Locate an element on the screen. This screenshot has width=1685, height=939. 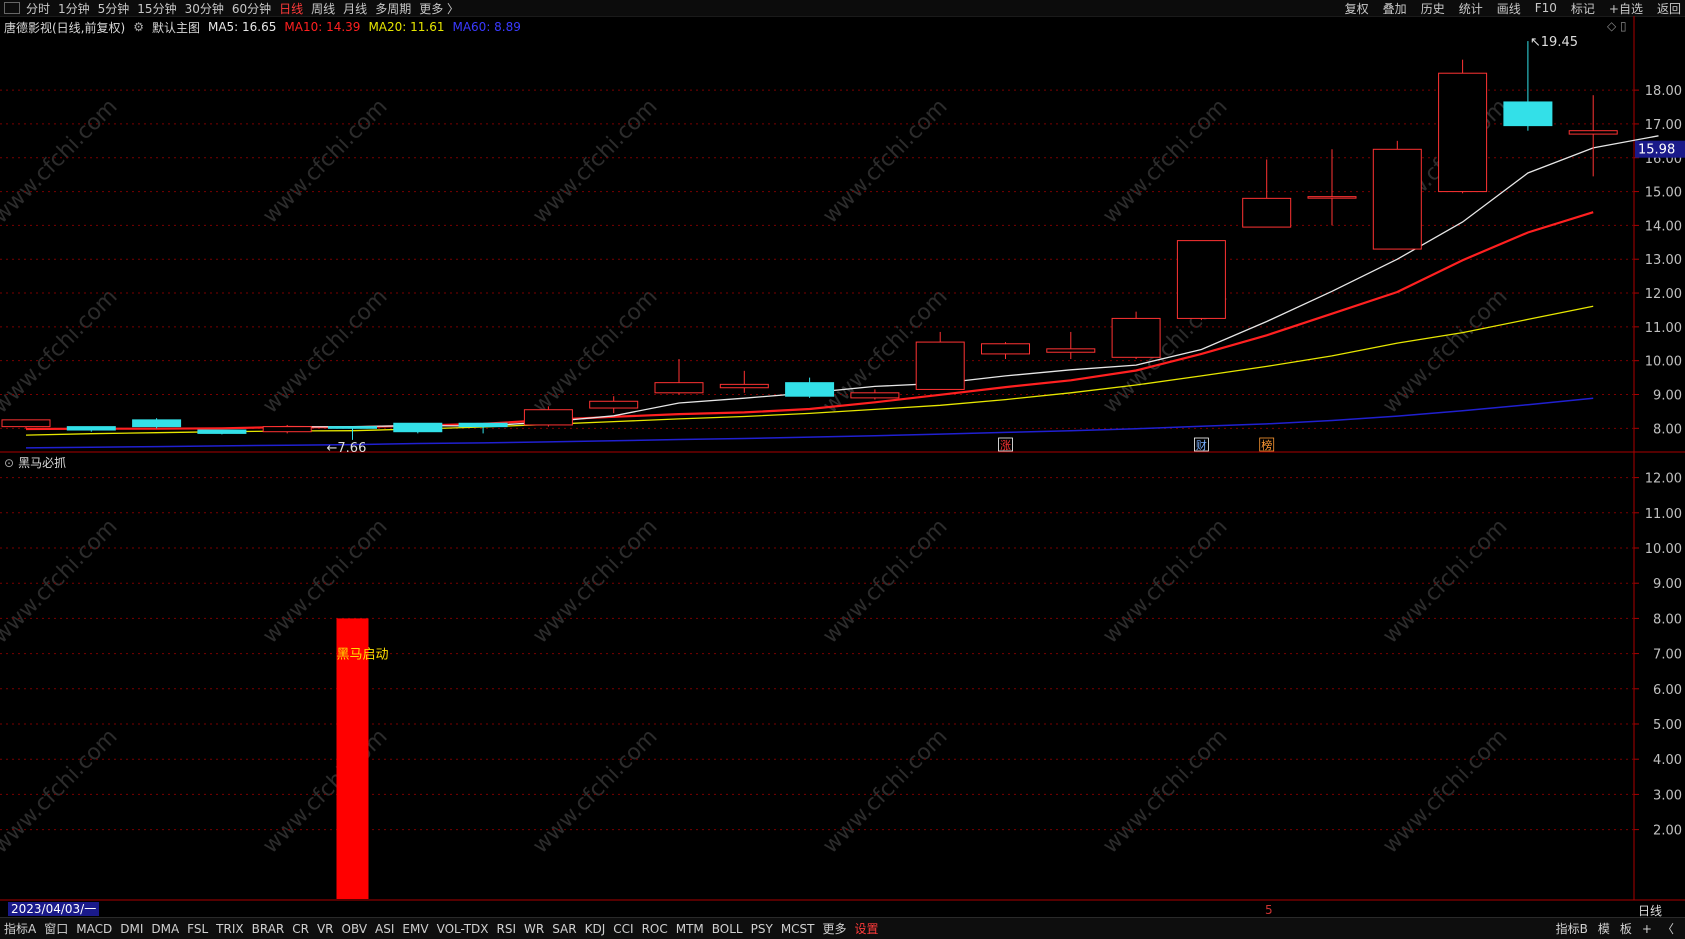
indicator-tab-6: TRIX is located at coordinates (229, 929).